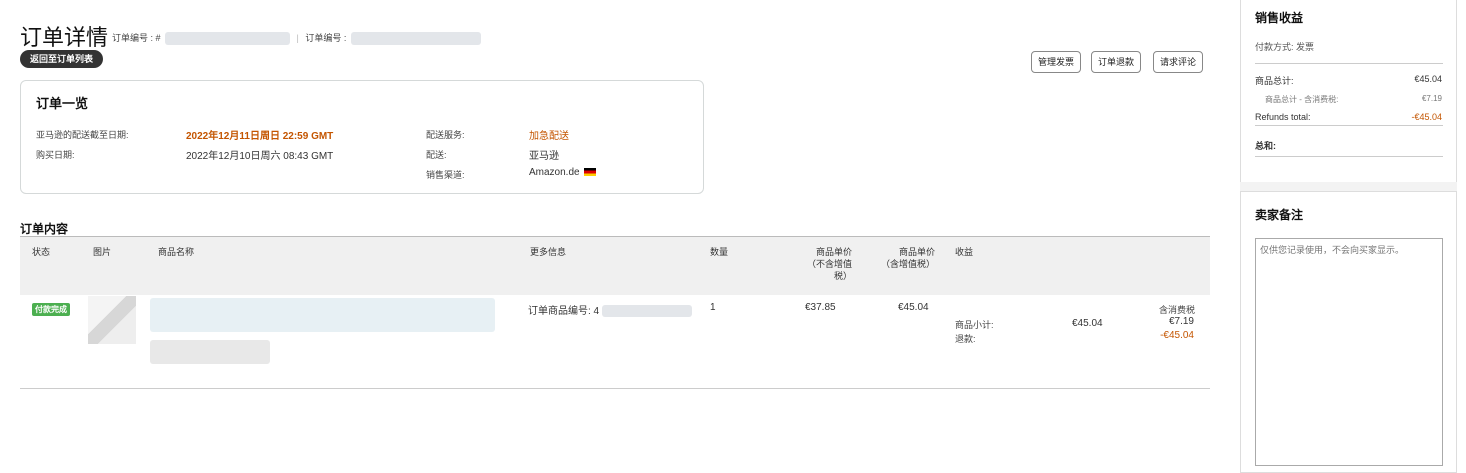 This screenshot has width=1466, height=473. Describe the element at coordinates (590, 172) in the screenshot. I see `germany-flag-icon` at that location.